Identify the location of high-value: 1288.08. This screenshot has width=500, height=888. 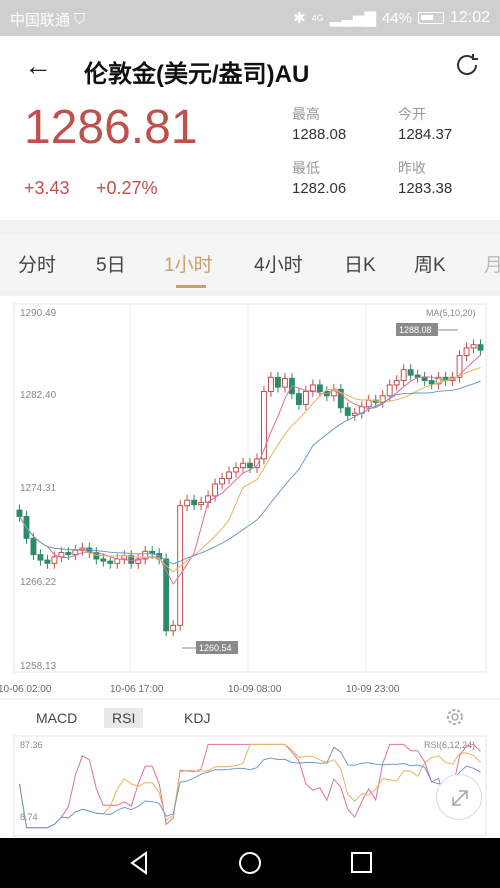
(319, 134).